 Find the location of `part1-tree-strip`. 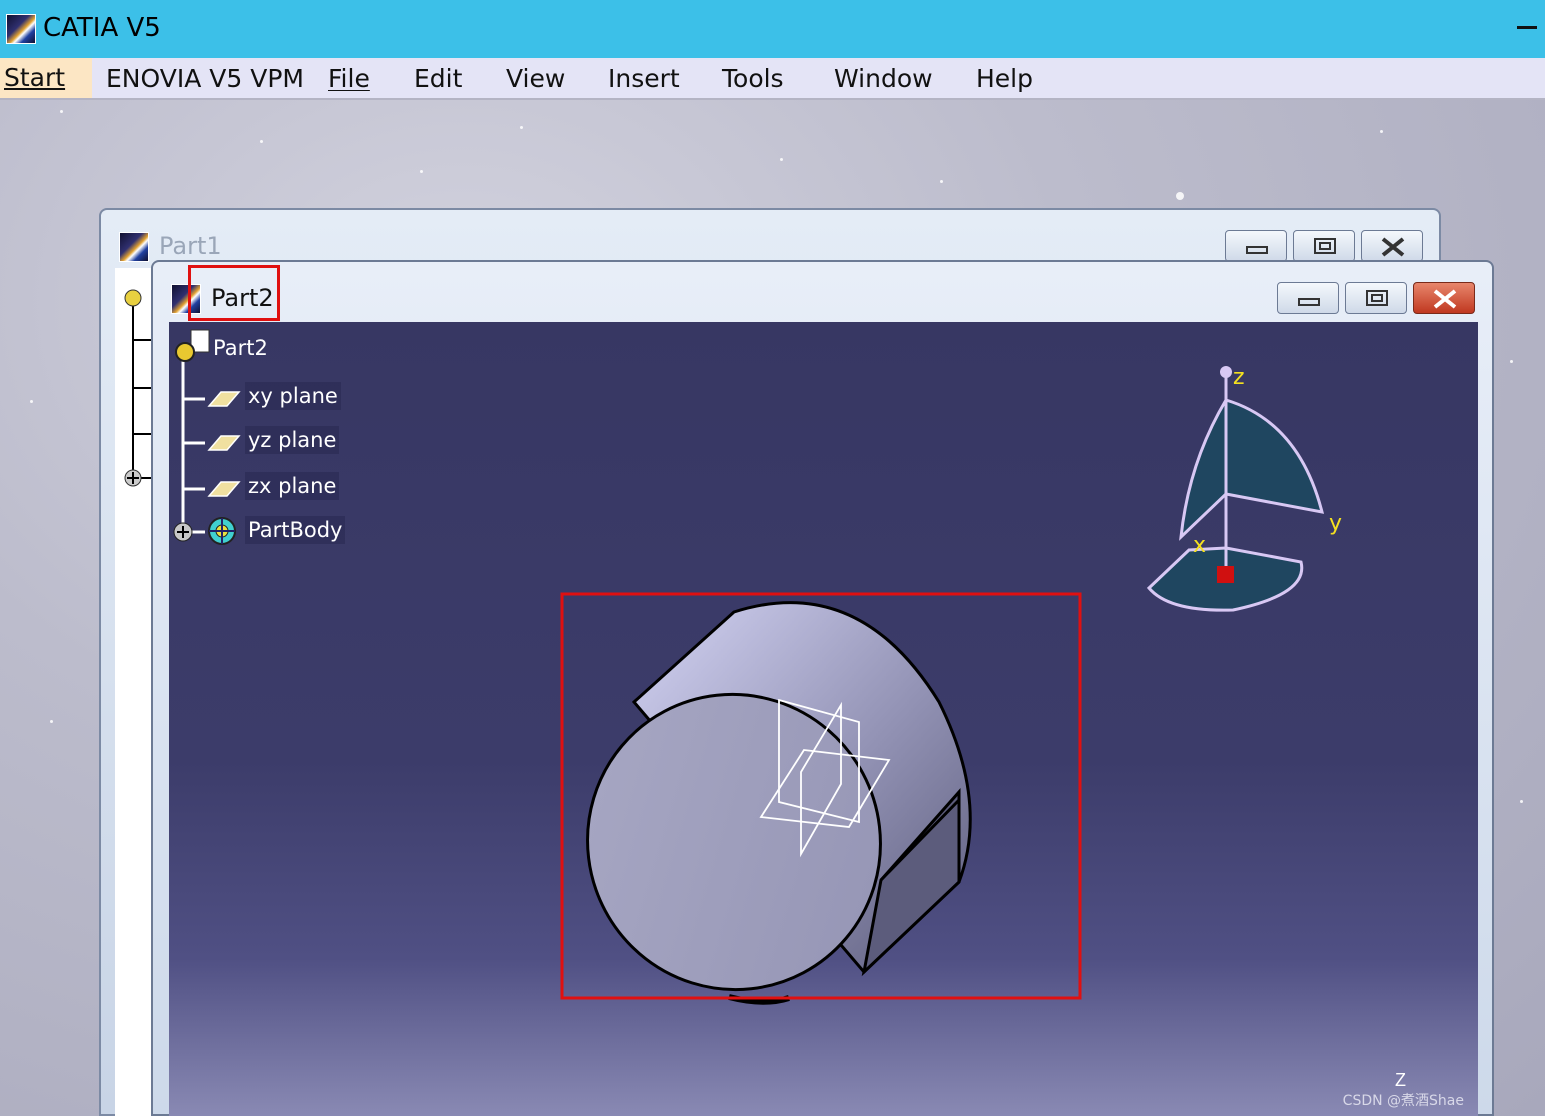

part1-tree-strip is located at coordinates (135, 692).